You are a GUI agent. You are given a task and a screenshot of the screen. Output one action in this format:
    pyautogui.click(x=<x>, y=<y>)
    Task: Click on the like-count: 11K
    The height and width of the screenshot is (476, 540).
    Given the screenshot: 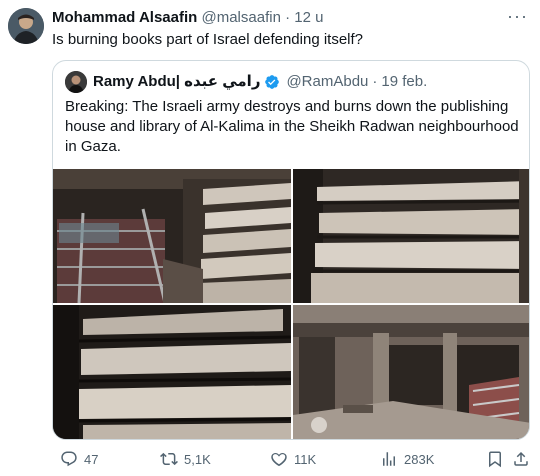 What is the action you would take?
    pyautogui.click(x=305, y=459)
    